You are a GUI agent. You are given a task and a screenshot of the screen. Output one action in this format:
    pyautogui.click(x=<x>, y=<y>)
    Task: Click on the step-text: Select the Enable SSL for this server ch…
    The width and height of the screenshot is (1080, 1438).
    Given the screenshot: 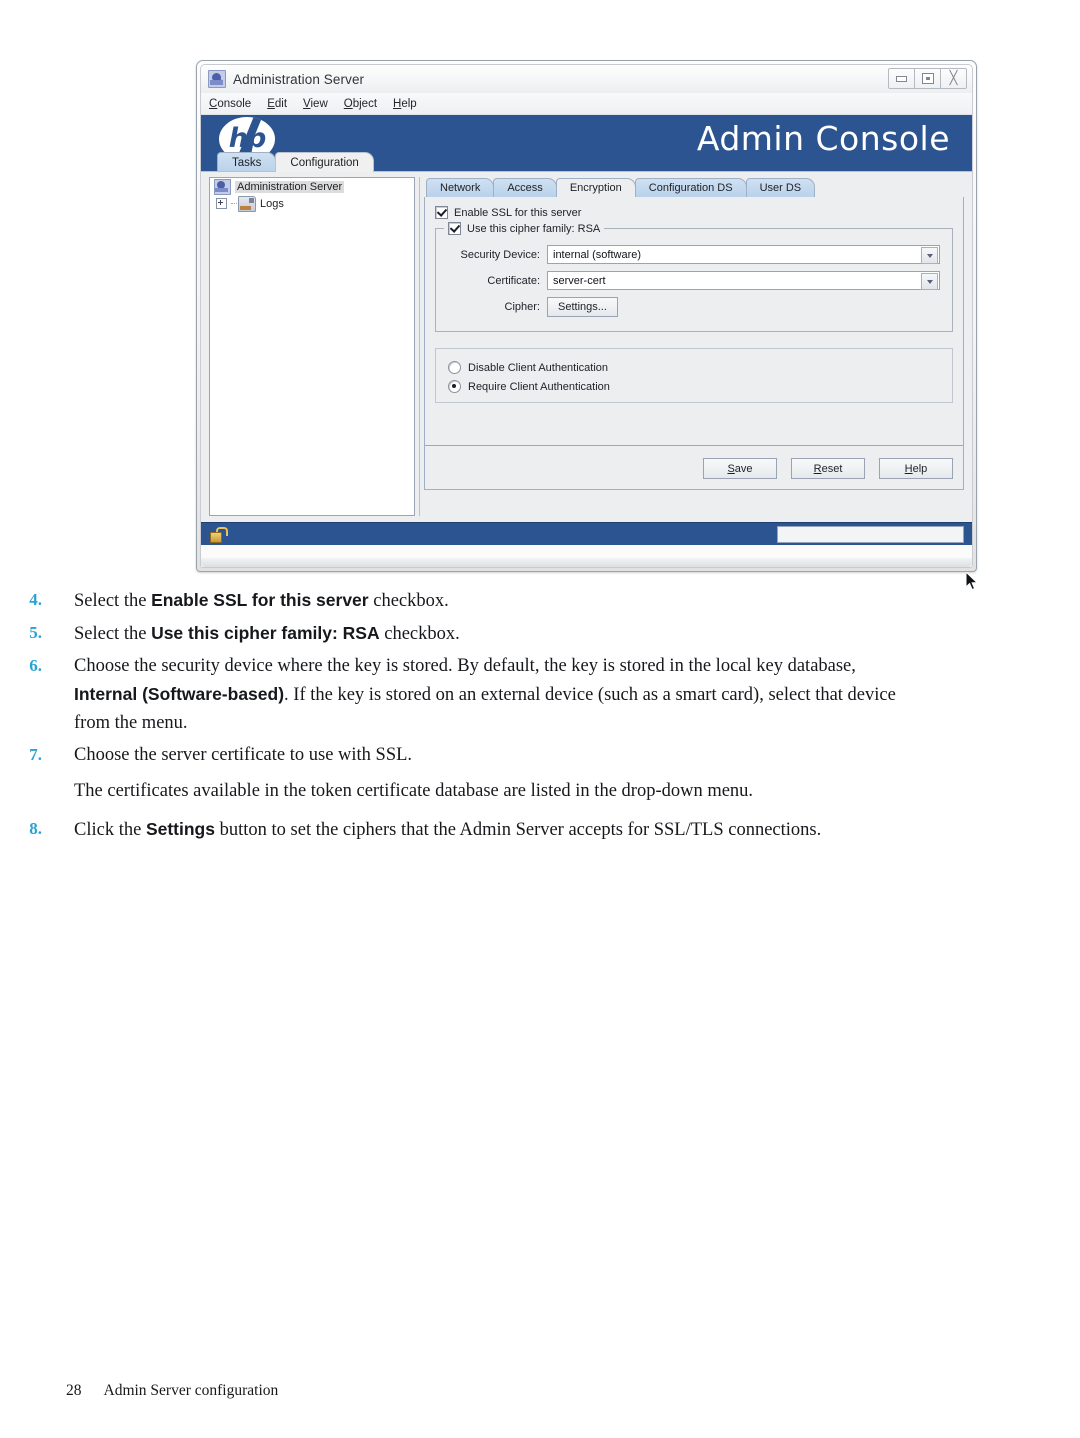 What is the action you would take?
    pyautogui.click(x=245, y=600)
    